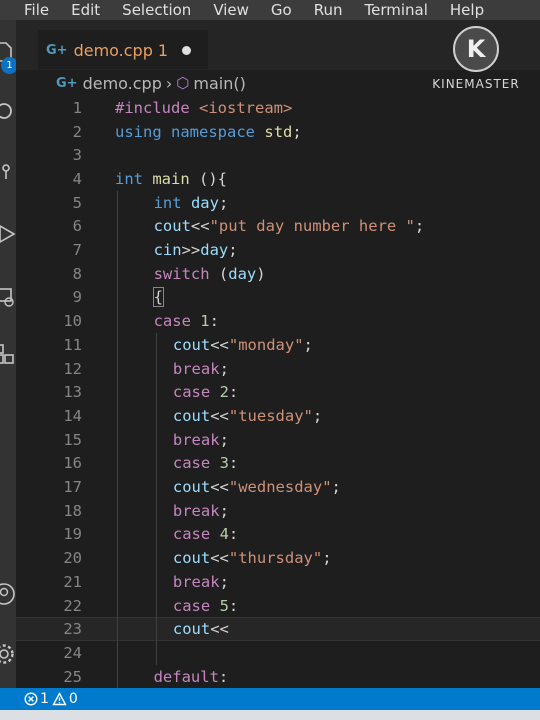 Image resolution: width=540 pixels, height=720 pixels. I want to click on line-number: 24, so click(72, 652).